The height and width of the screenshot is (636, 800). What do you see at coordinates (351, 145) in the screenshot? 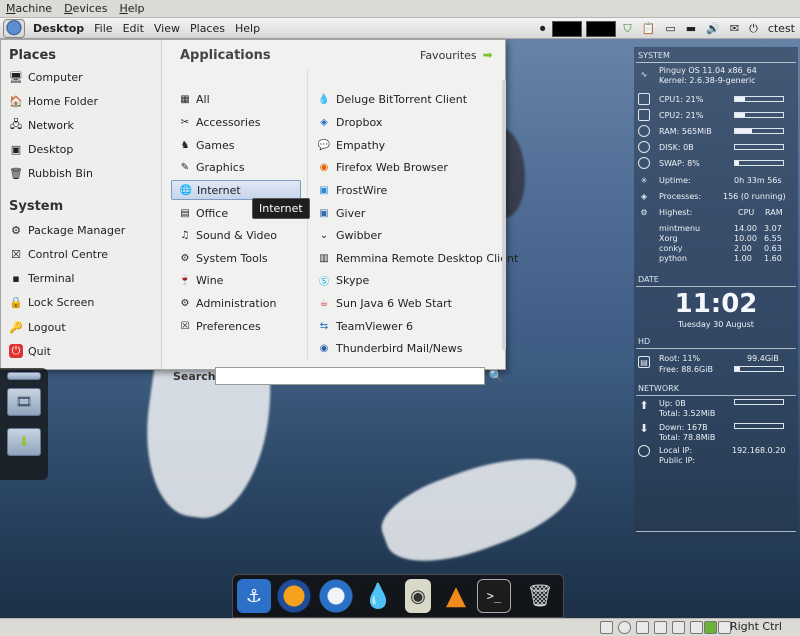
I see `app-empathy: 💬 Empathy` at bounding box center [351, 145].